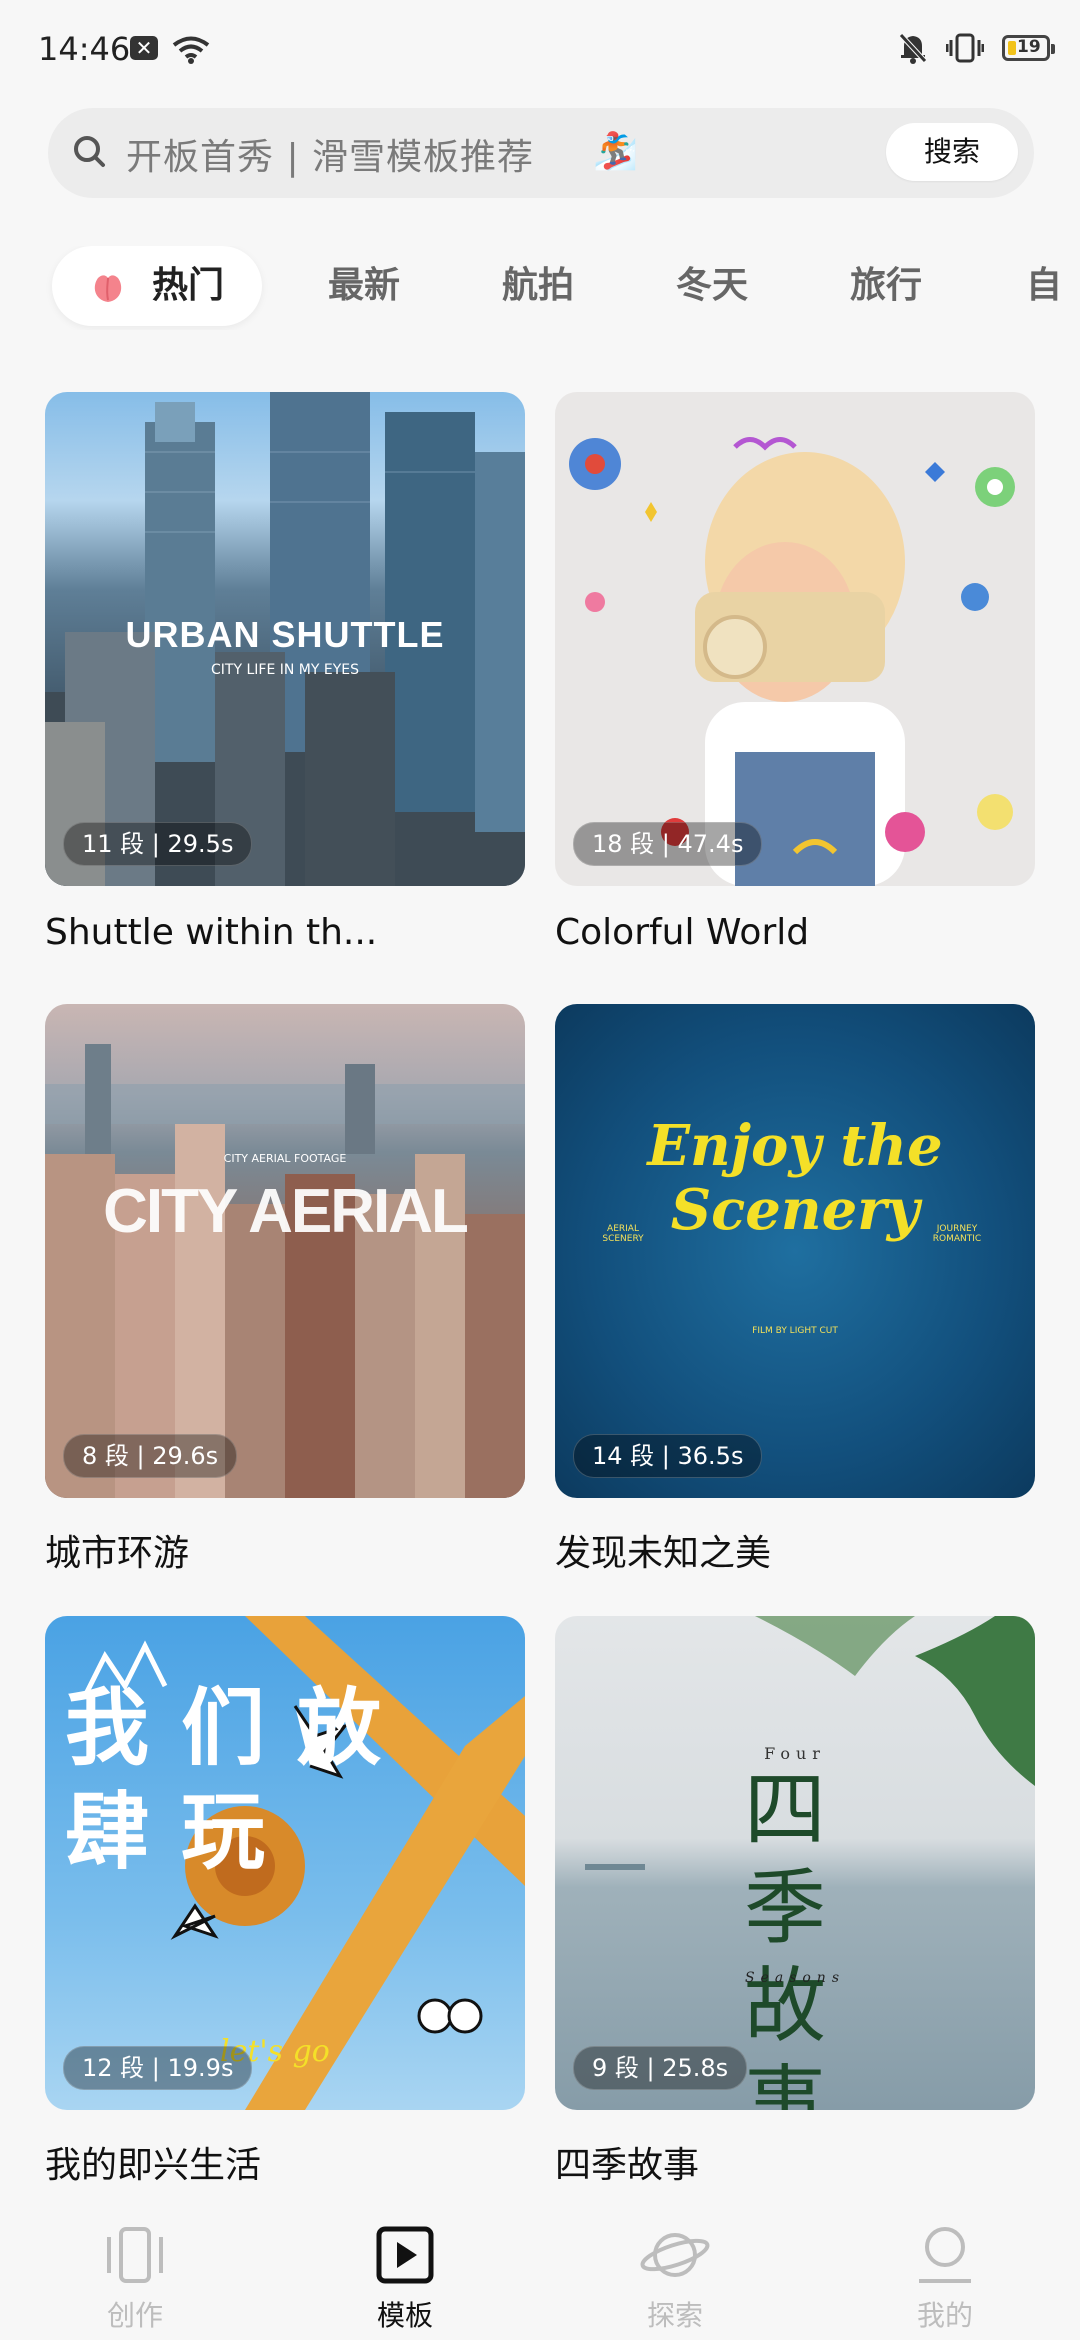 The width and height of the screenshot is (1080, 2340). I want to click on search-placeholder: 开板首秀 | 滑雪模板推荐, so click(330, 154).